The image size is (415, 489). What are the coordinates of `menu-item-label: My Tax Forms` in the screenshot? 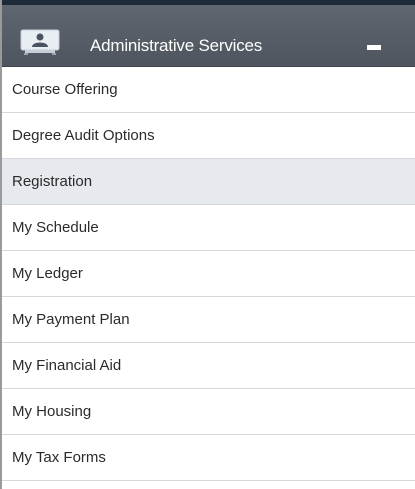 It's located at (59, 457).